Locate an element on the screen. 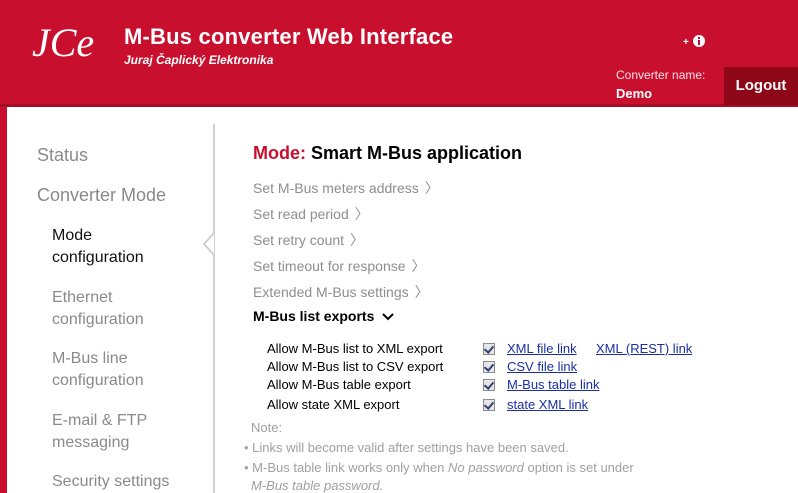 This screenshot has height=493, width=798. sidebar-item-converter-mode: Converter Mode is located at coordinates (101, 195).